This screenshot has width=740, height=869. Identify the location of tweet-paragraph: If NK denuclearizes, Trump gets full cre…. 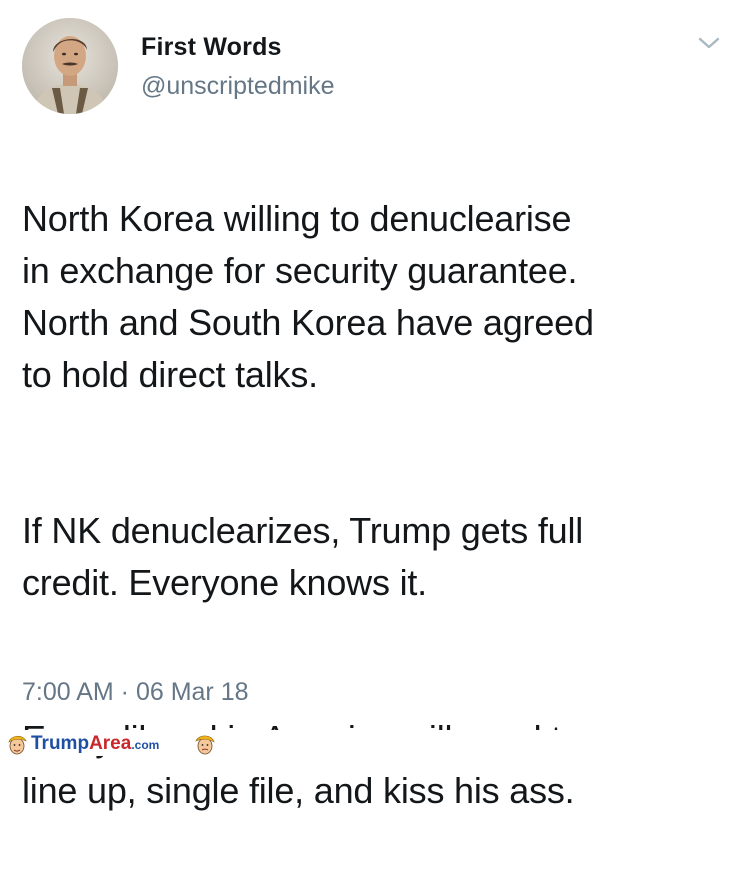
(303, 556).